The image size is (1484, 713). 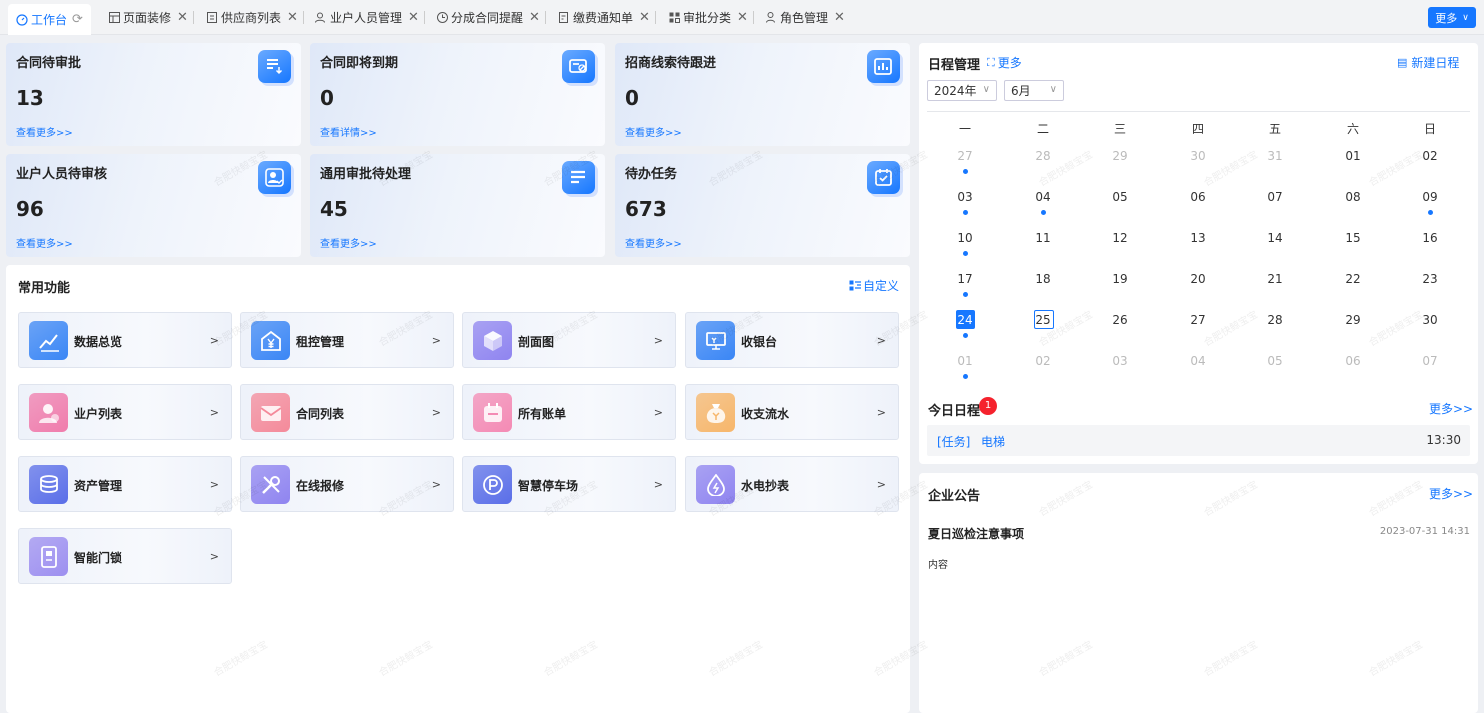 What do you see at coordinates (1043, 279) in the screenshot?
I see `calendar-day: 18` at bounding box center [1043, 279].